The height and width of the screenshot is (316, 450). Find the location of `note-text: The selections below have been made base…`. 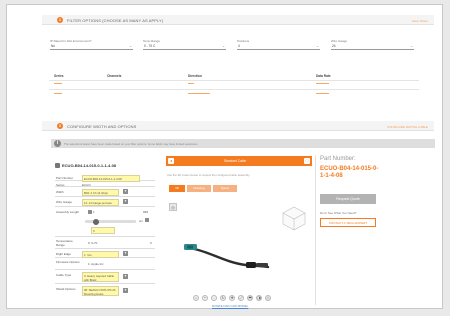

note-text: The selections below have been made base… is located at coordinates (131, 143).